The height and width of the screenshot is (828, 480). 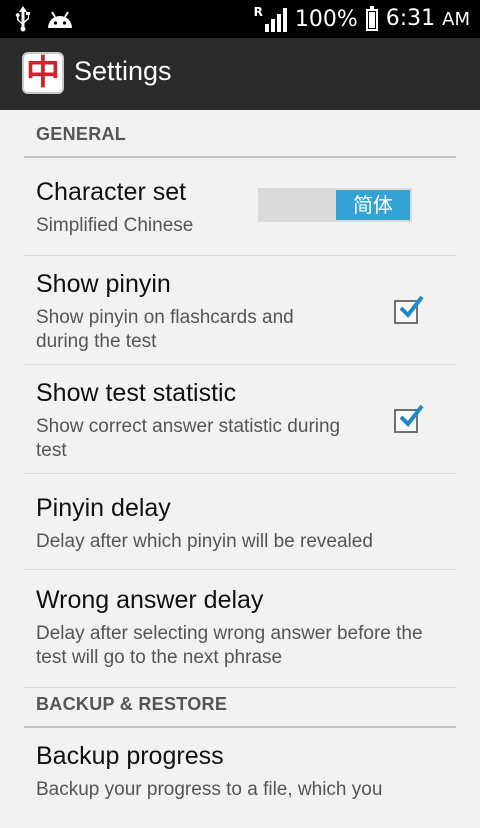 I want to click on notification-icons, so click(x=44, y=19).